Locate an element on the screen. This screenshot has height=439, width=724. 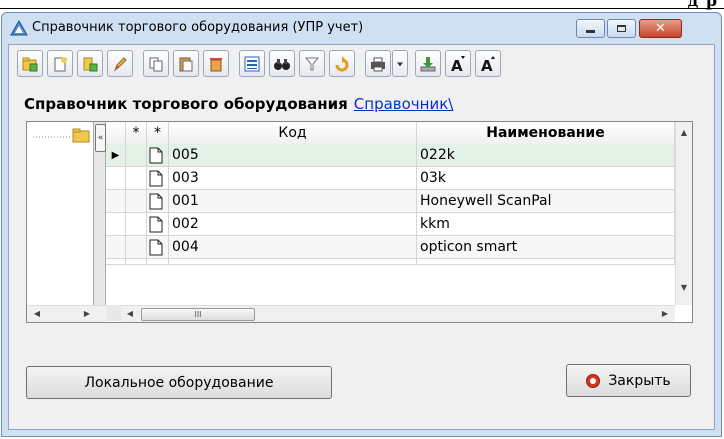
edit-pencil-icon is located at coordinates (120, 63).